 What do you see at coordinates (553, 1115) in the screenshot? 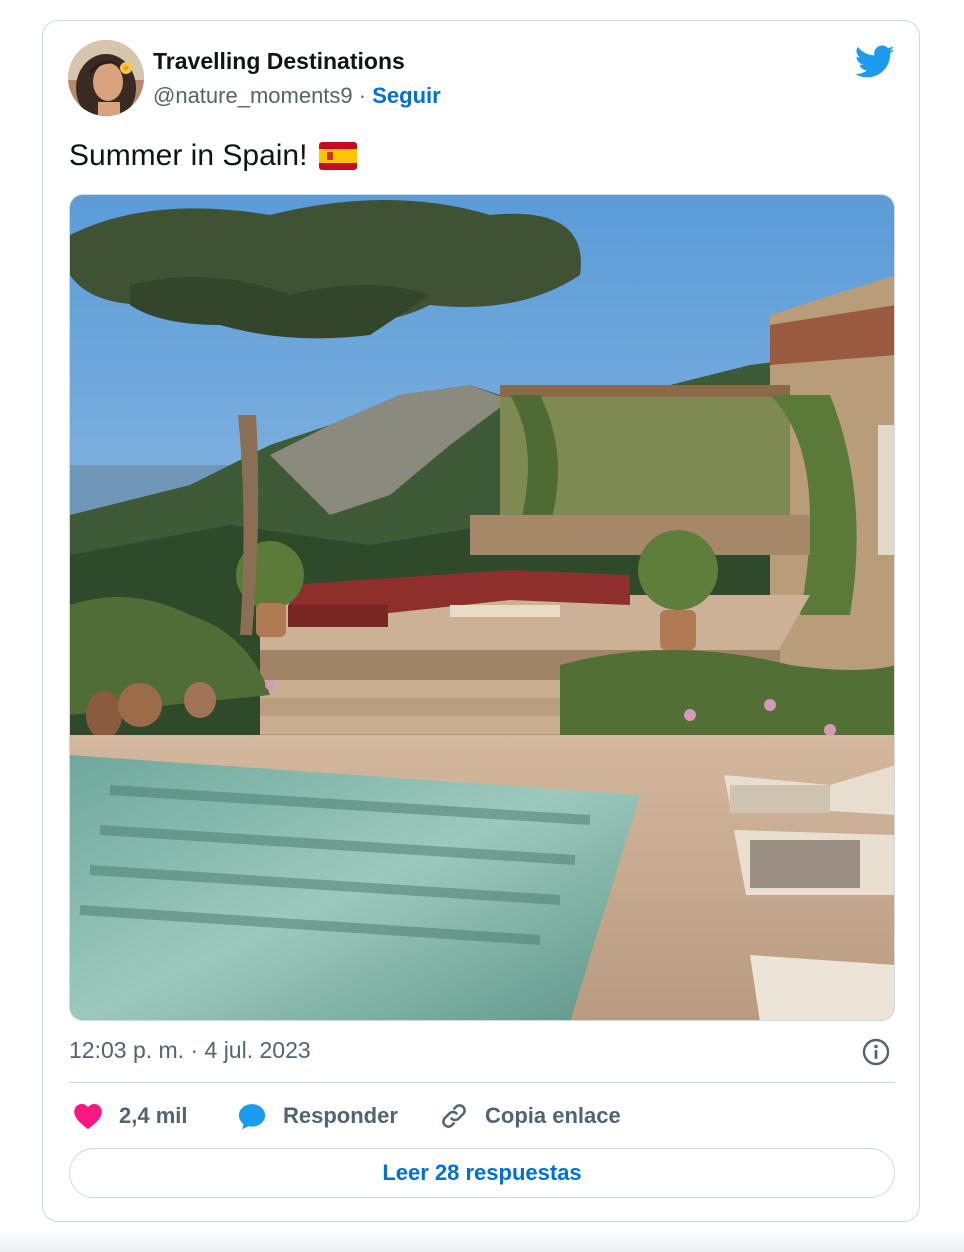
I see `copy-link-label: Copia enlace` at bounding box center [553, 1115].